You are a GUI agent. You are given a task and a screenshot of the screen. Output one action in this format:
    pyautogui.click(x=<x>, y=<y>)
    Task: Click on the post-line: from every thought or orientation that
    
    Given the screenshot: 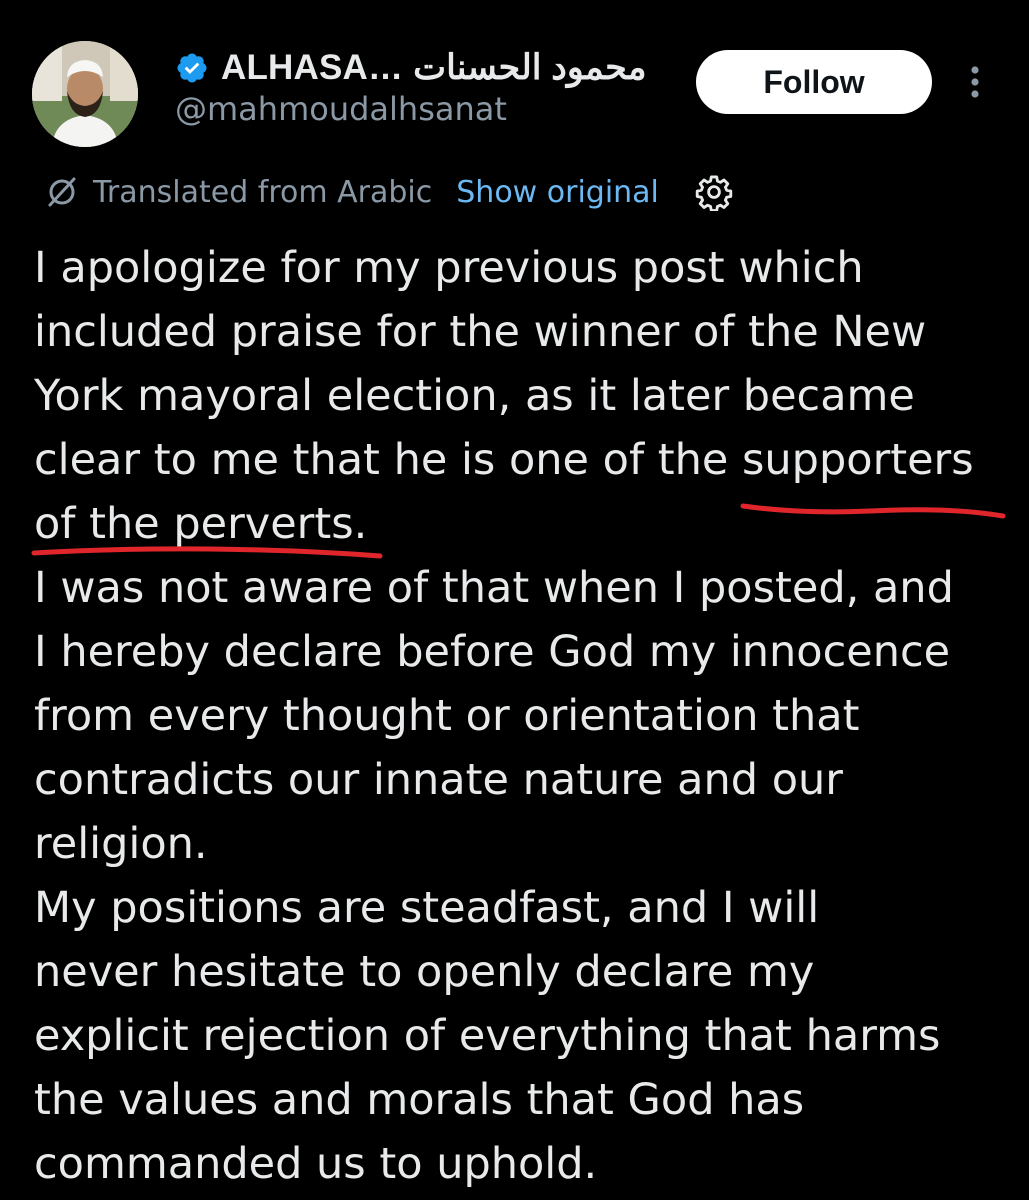 What is the action you would take?
    pyautogui.click(x=447, y=716)
    